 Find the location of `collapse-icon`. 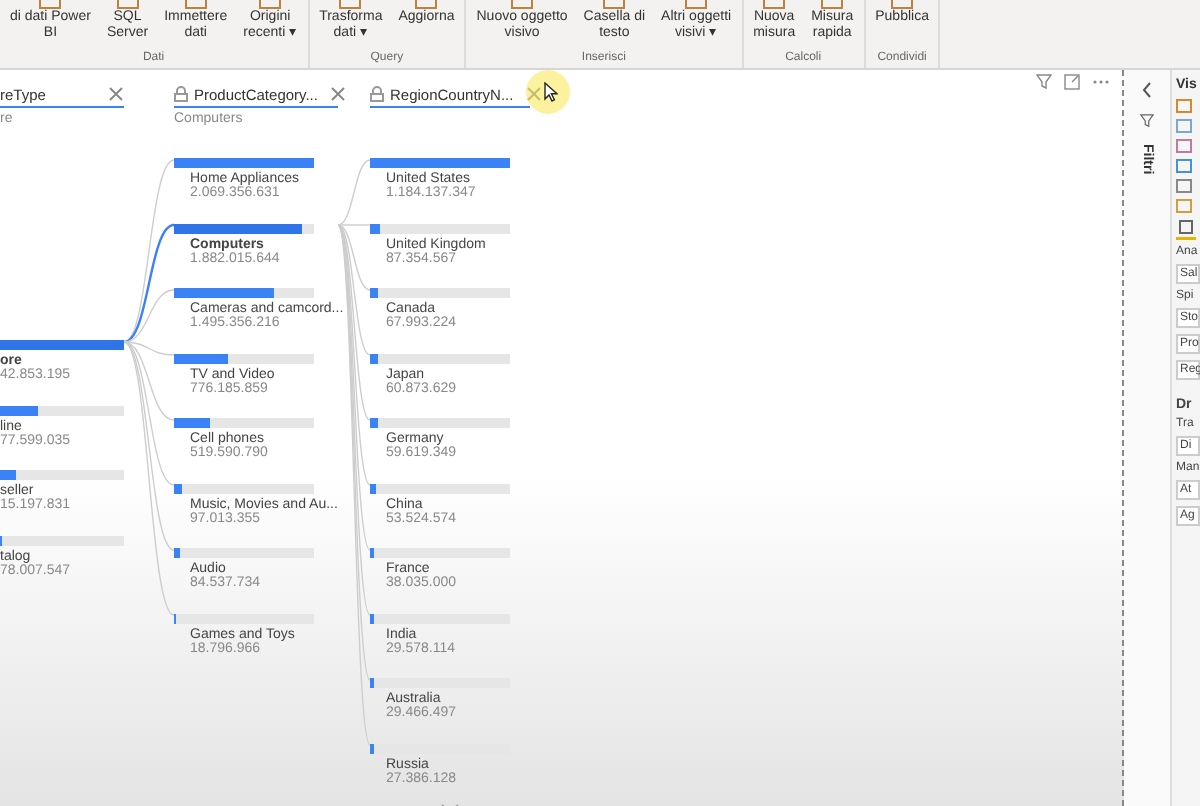

collapse-icon is located at coordinates (1147, 90).